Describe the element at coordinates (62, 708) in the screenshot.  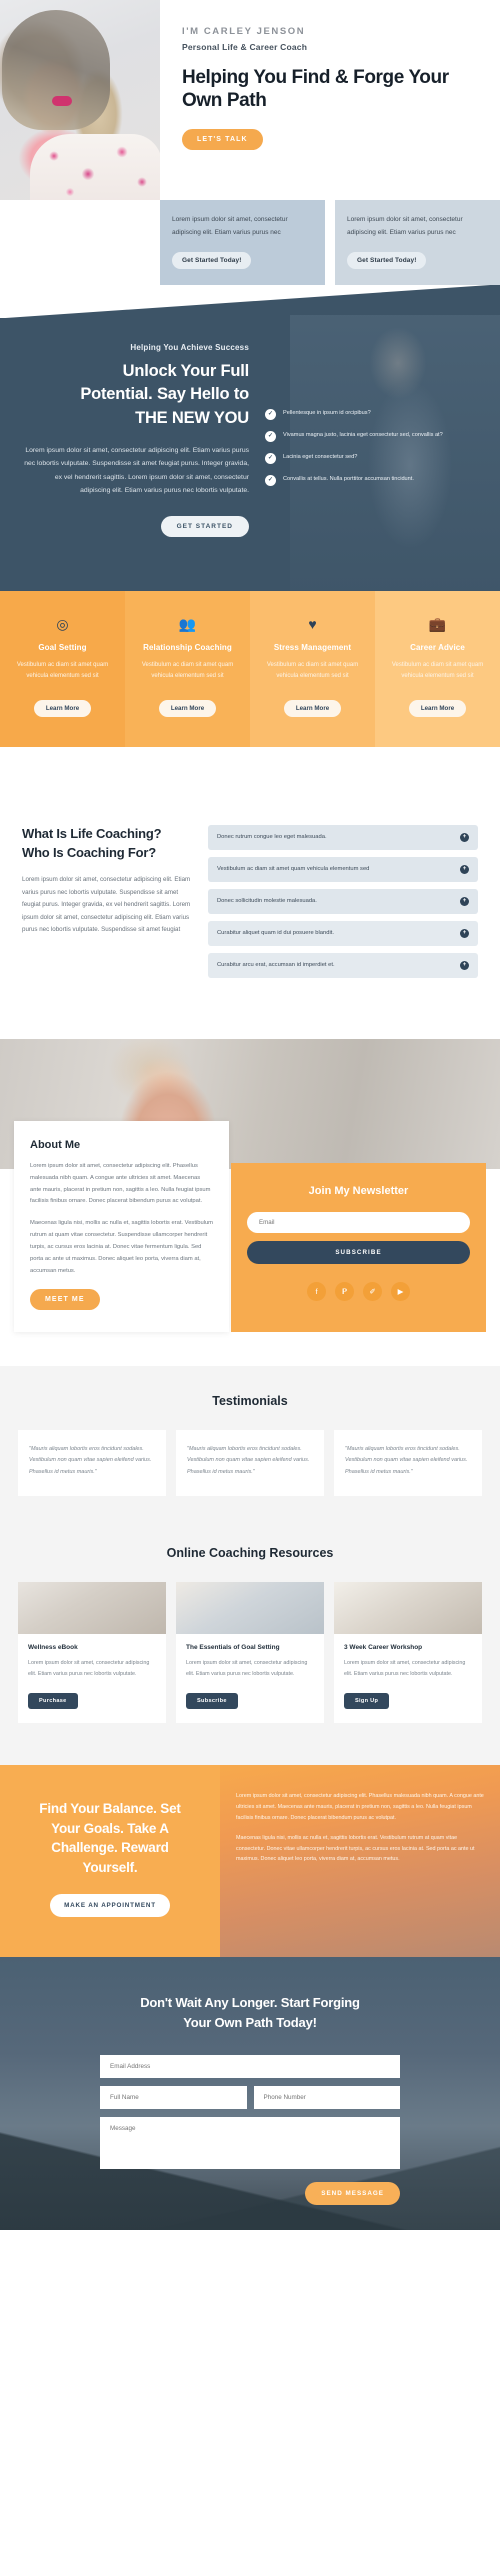
I see `learn-more-button-goal-setting: Learn More` at that location.